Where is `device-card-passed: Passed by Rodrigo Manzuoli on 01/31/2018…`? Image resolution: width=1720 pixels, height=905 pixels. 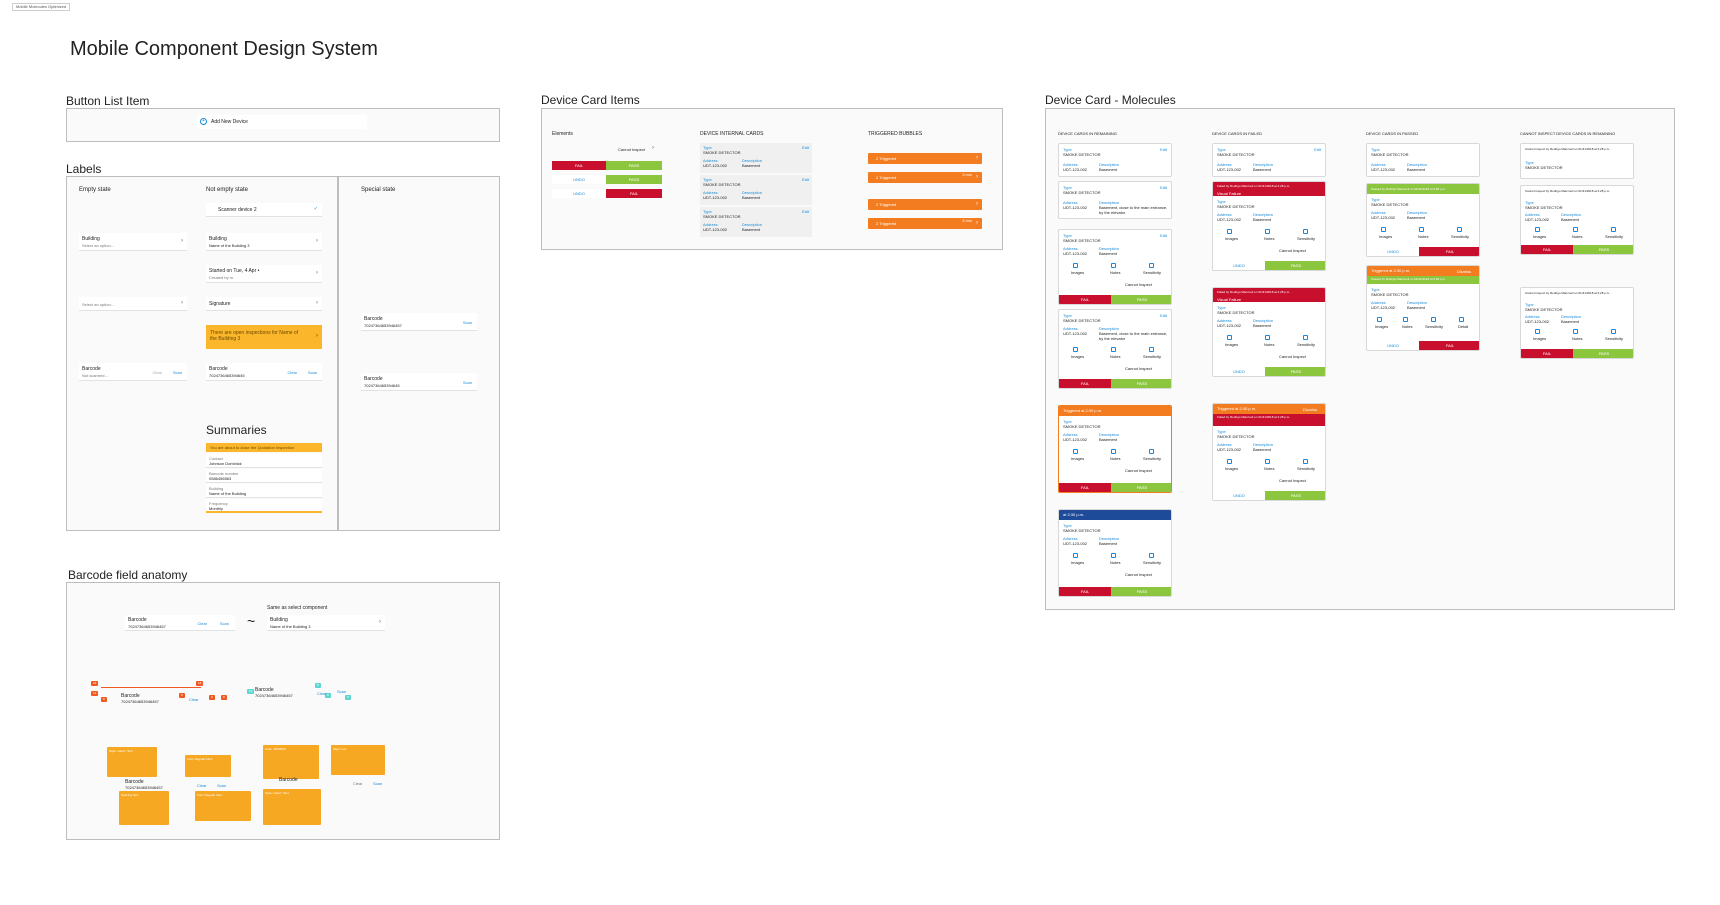 device-card-passed: Passed by Rodrigo Manzuoli on 01/31/2018… is located at coordinates (1423, 220).